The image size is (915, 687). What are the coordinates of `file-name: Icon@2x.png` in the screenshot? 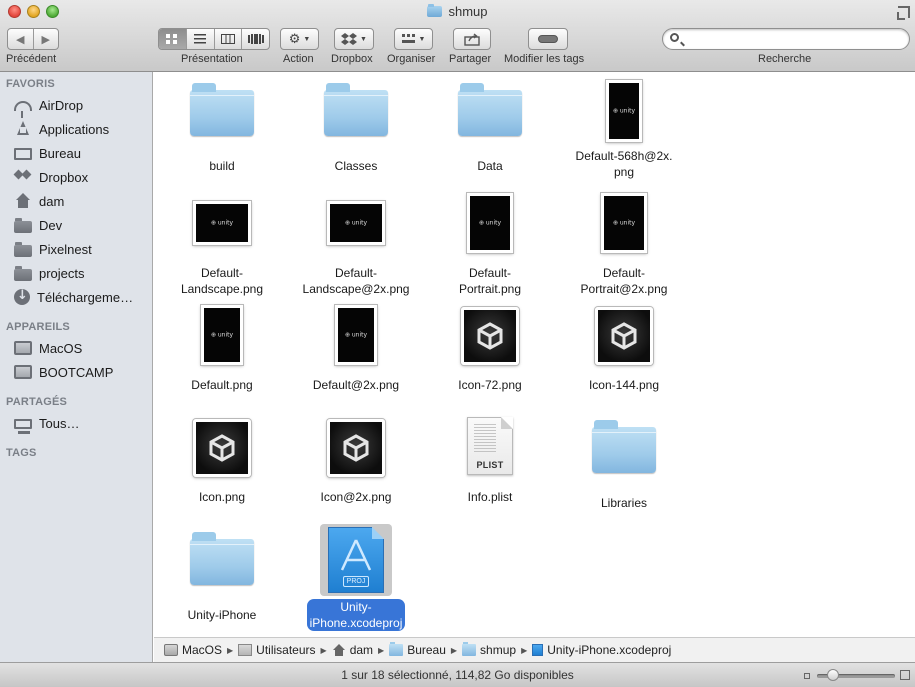 It's located at (356, 497).